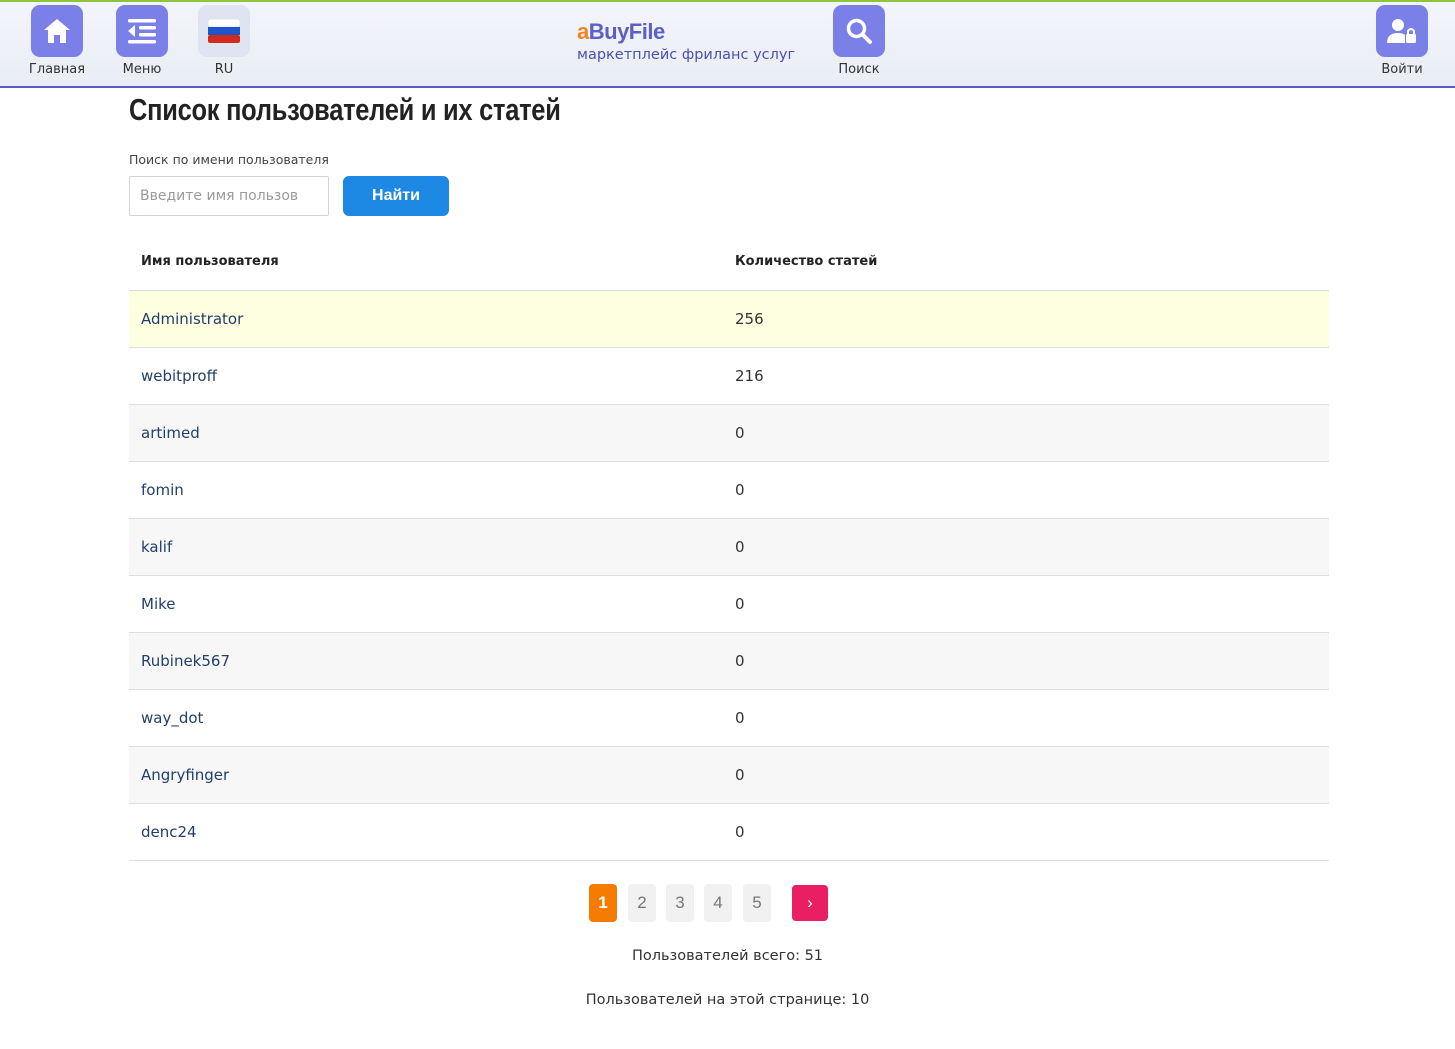  I want to click on users-on-page-count: Пользователей на этой странице: 10, so click(727, 1000).